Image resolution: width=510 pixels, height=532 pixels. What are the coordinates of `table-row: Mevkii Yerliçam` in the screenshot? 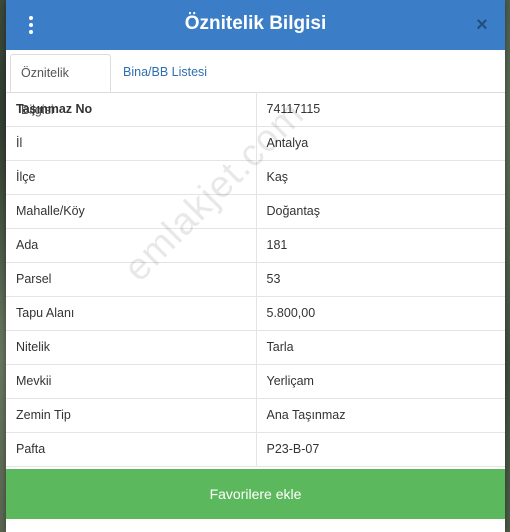 It's located at (255, 381).